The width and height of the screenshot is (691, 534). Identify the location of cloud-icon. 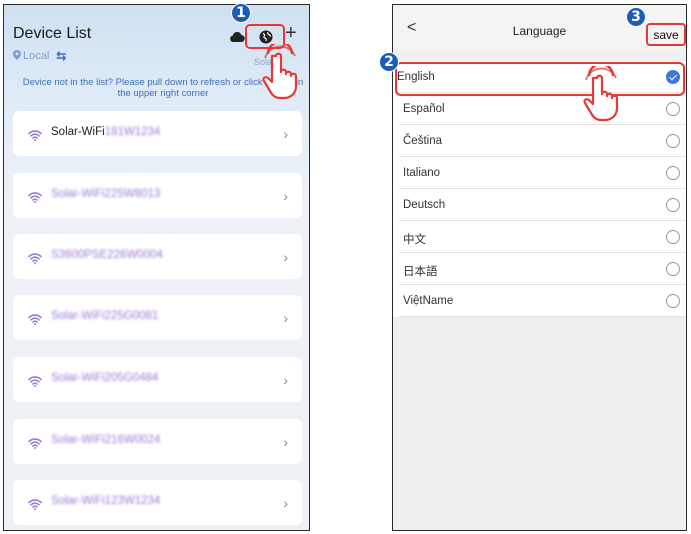
(237, 37).